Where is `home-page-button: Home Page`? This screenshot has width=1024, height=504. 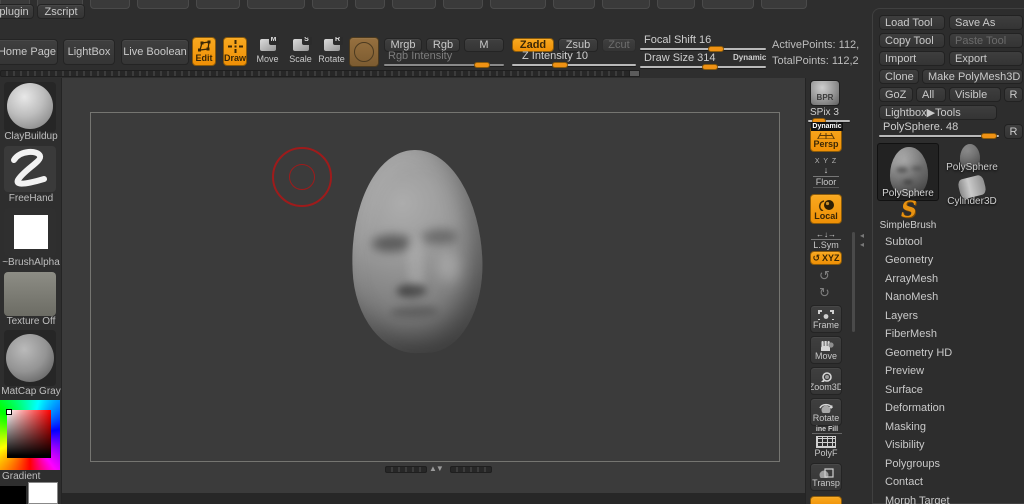
home-page-button: Home Page is located at coordinates (29, 52).